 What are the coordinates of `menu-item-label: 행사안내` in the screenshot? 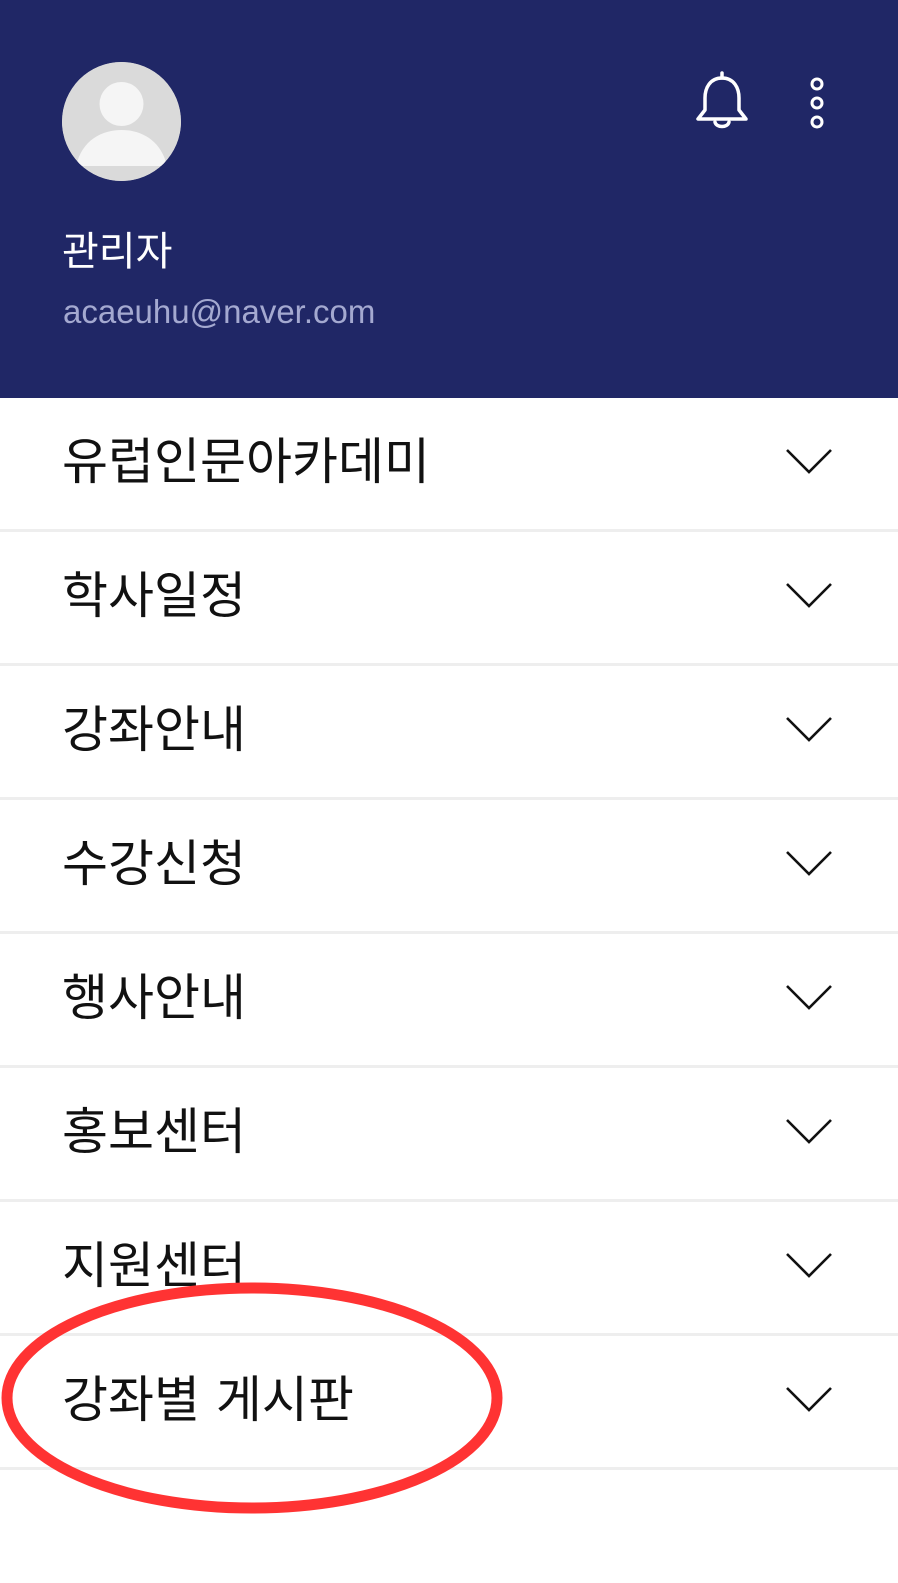 It's located at (154, 998).